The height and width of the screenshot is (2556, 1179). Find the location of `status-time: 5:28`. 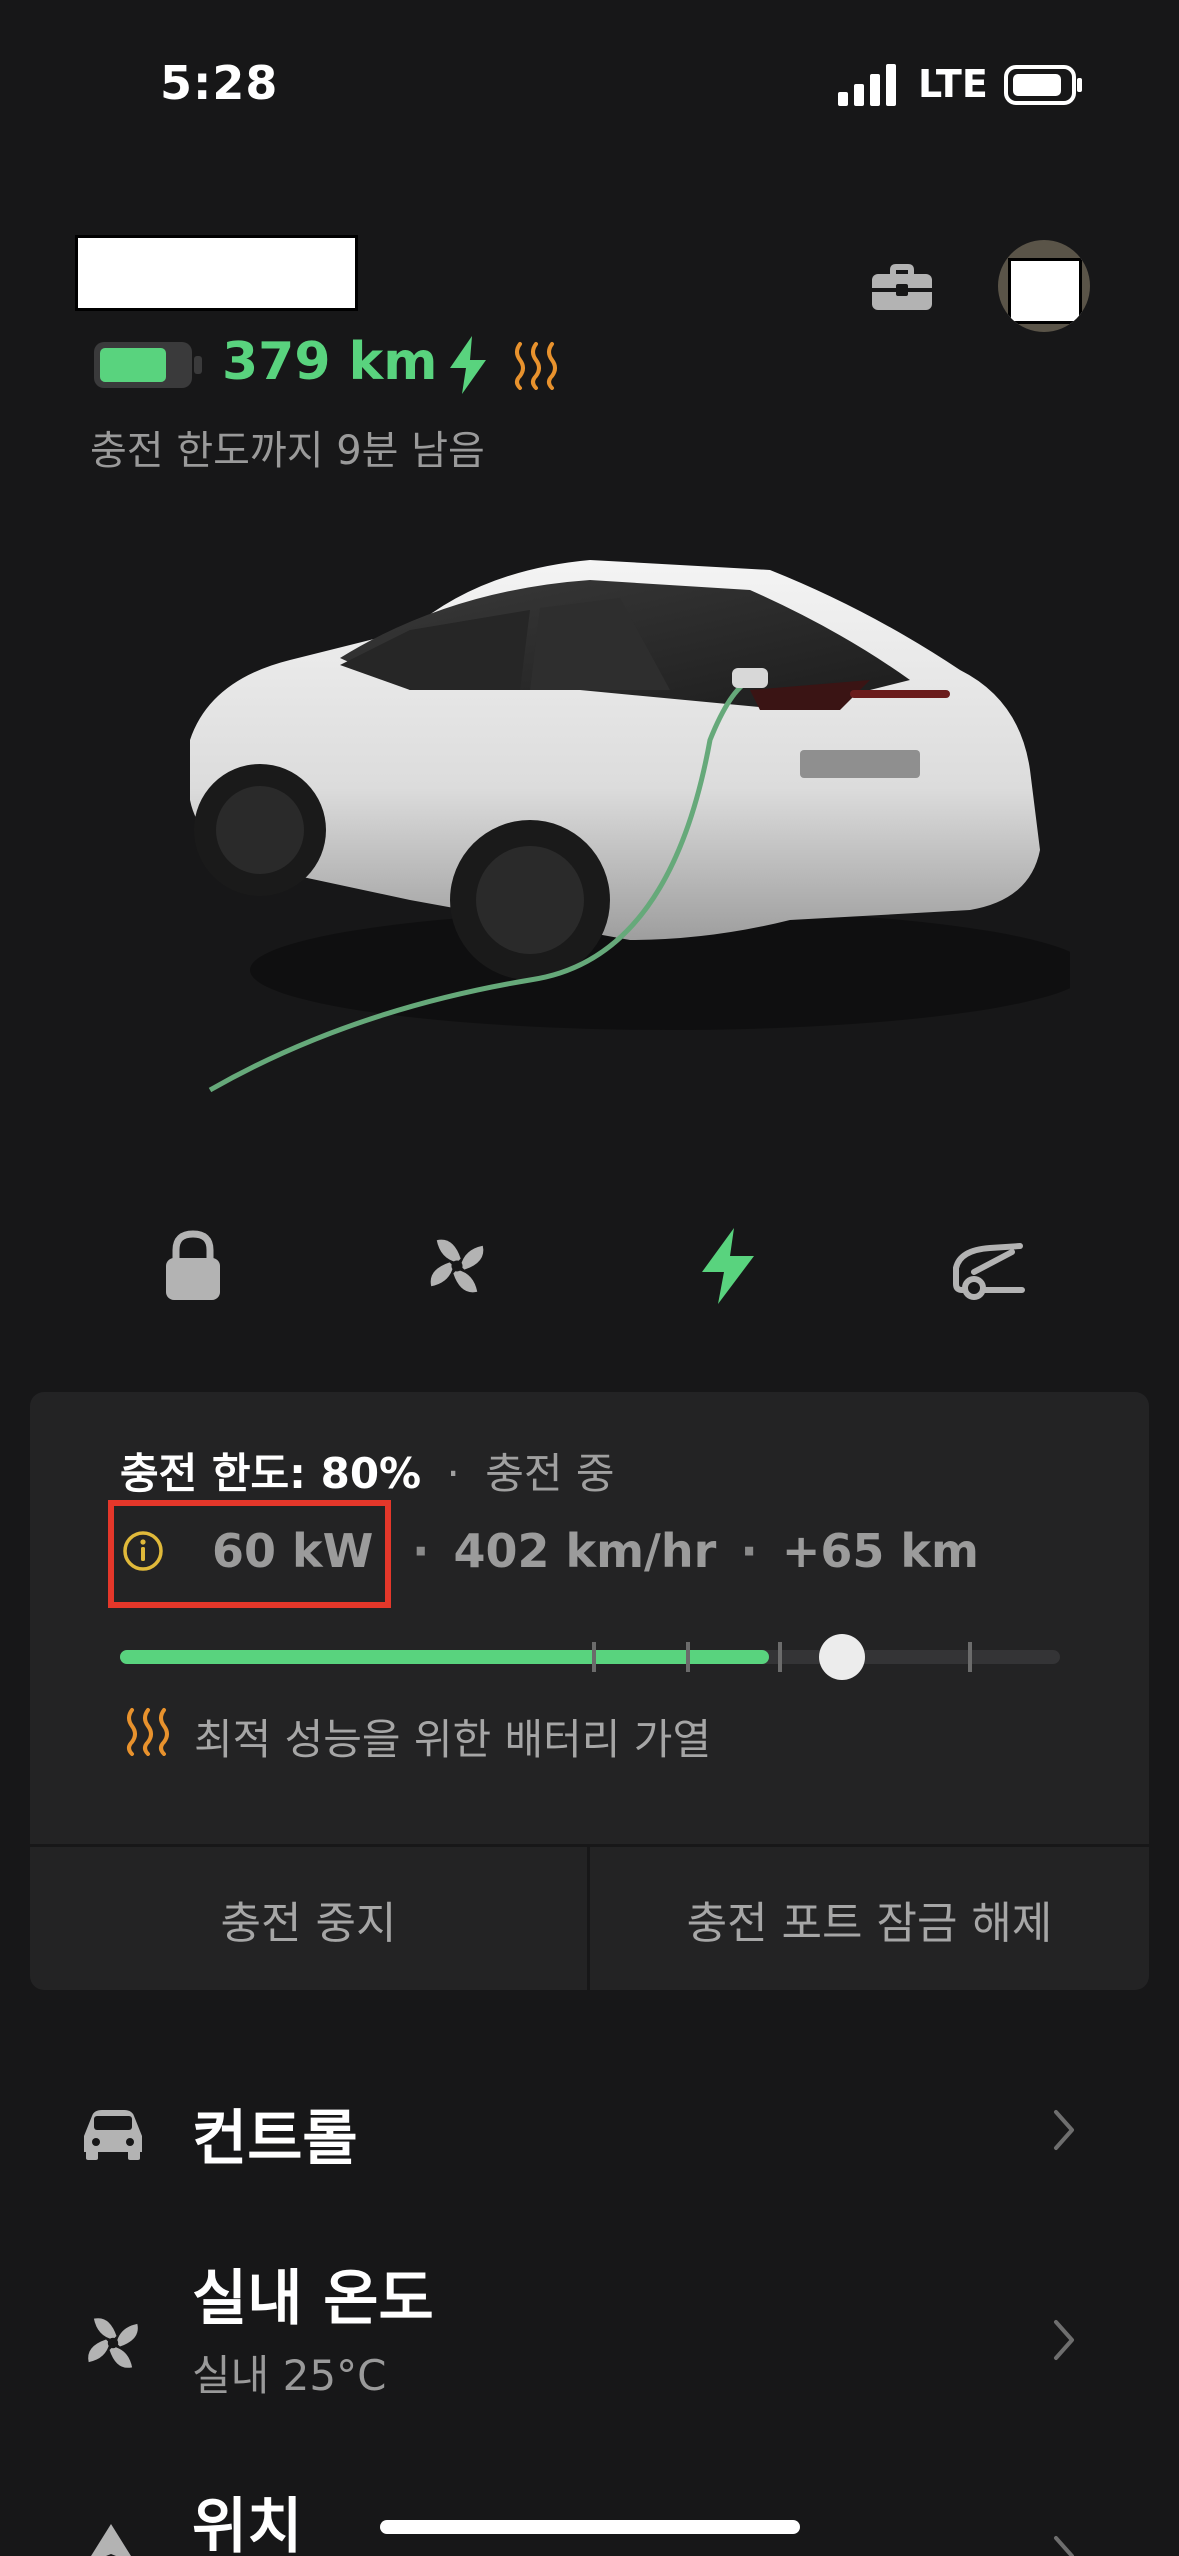

status-time: 5:28 is located at coordinates (219, 83).